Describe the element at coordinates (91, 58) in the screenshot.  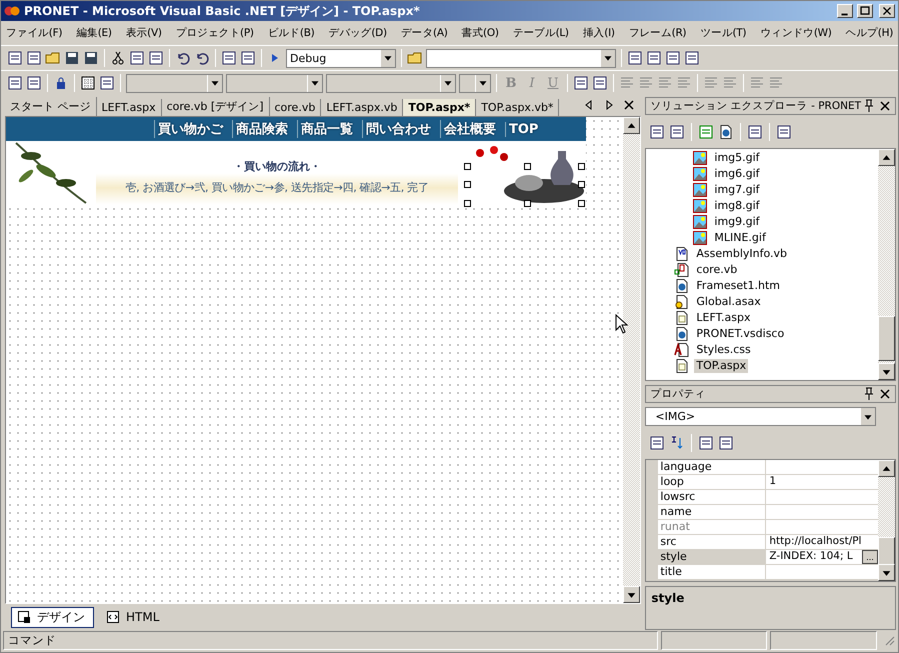
I see `save-all-icon` at that location.